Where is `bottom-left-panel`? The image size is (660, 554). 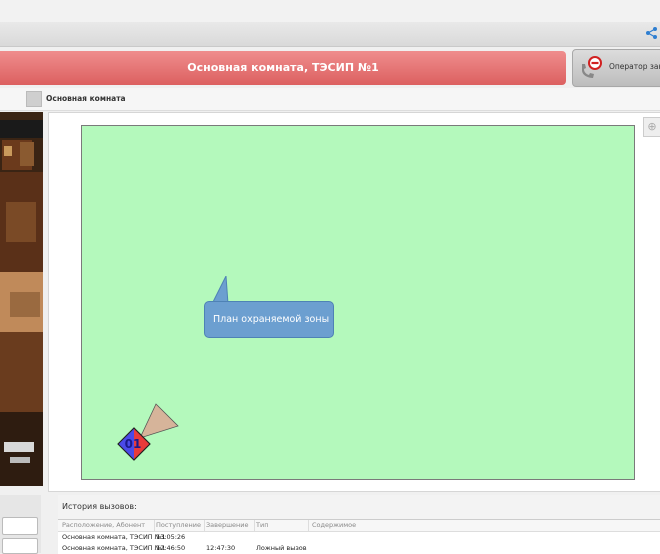
bottom-left-panel is located at coordinates (20, 524).